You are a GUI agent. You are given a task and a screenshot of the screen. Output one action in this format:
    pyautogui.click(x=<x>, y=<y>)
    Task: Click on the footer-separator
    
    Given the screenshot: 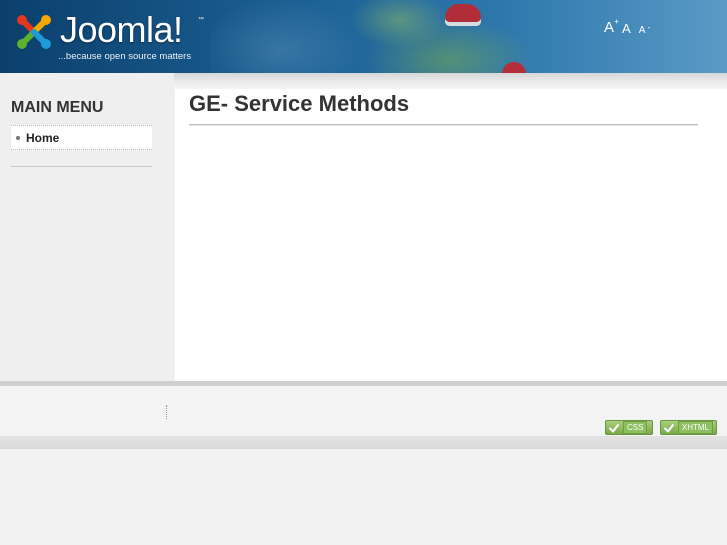 What is the action you would take?
    pyautogui.click(x=166, y=412)
    